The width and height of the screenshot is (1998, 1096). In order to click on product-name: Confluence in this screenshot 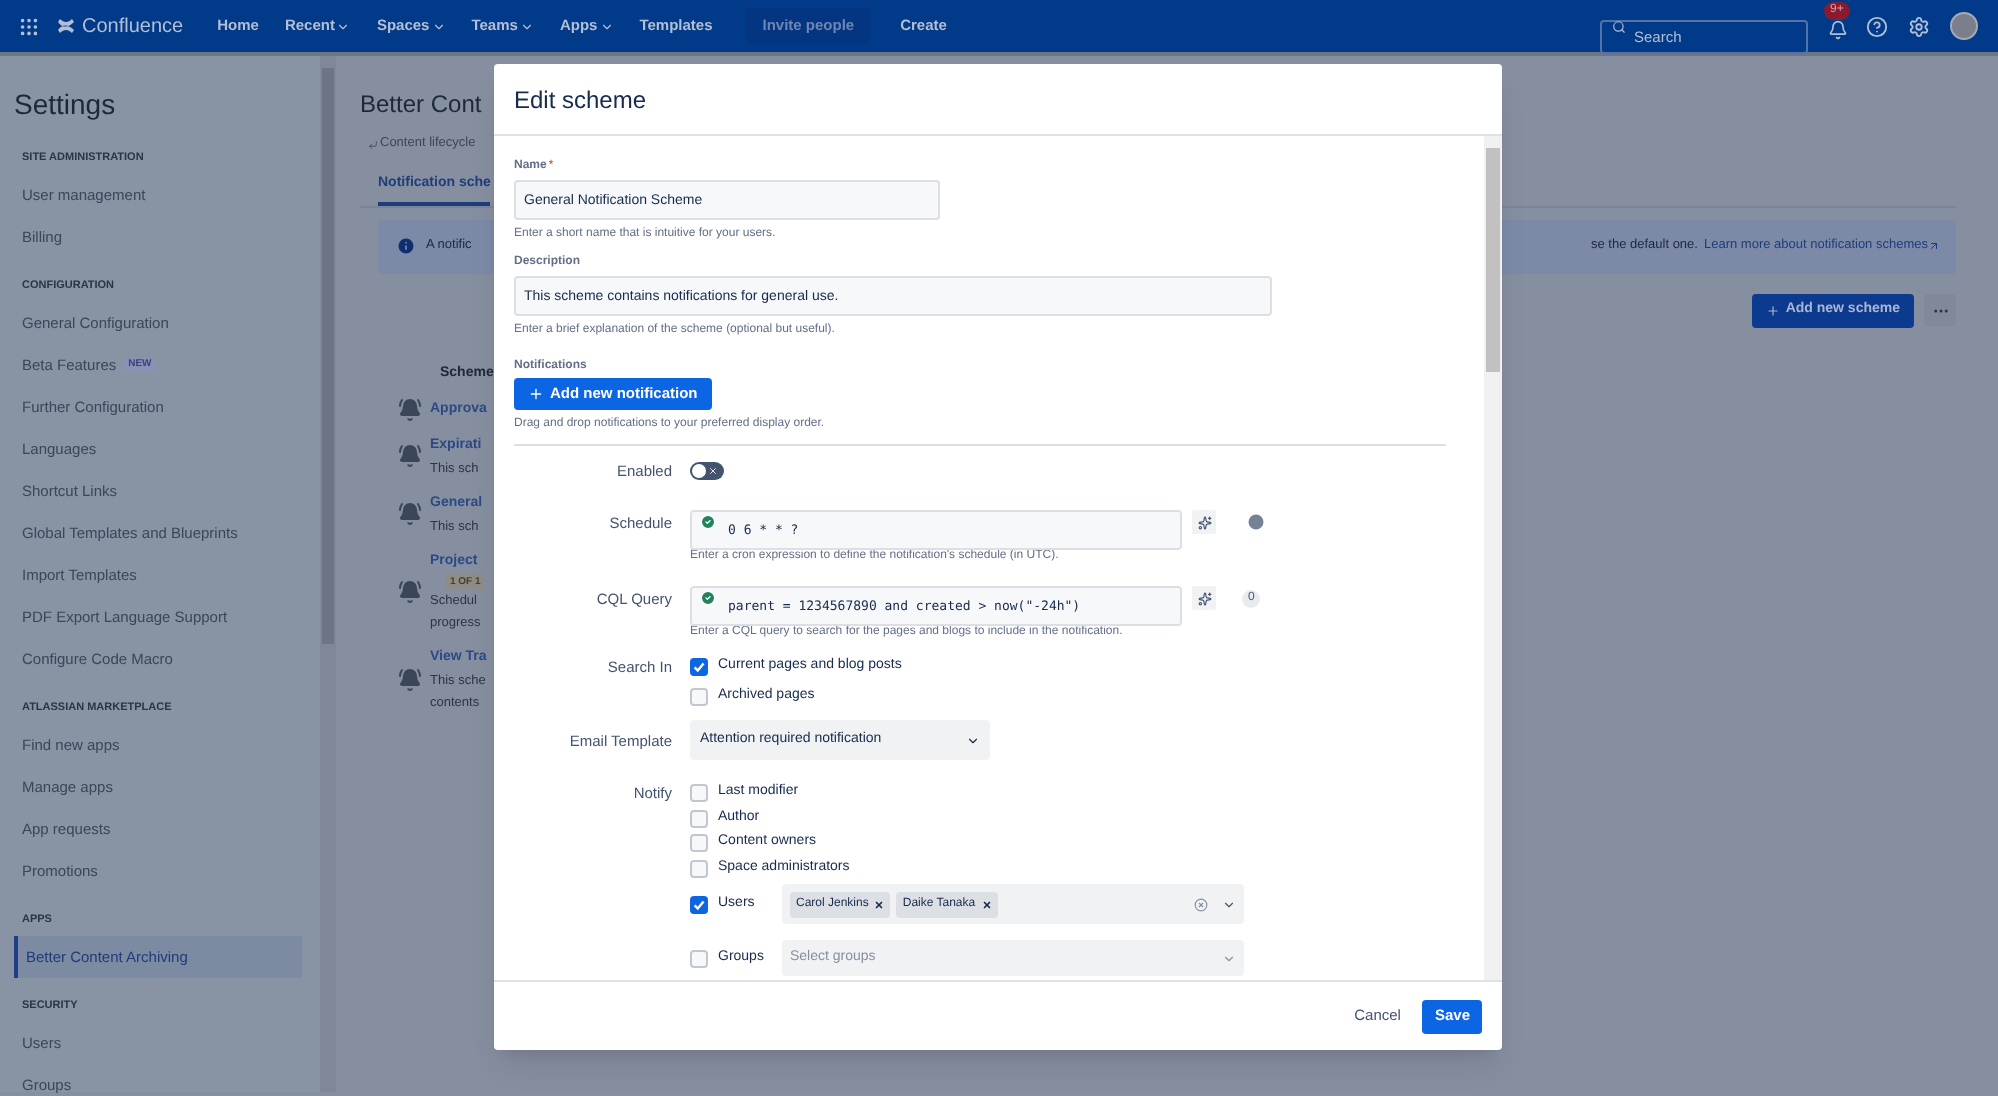, I will do `click(133, 26)`.